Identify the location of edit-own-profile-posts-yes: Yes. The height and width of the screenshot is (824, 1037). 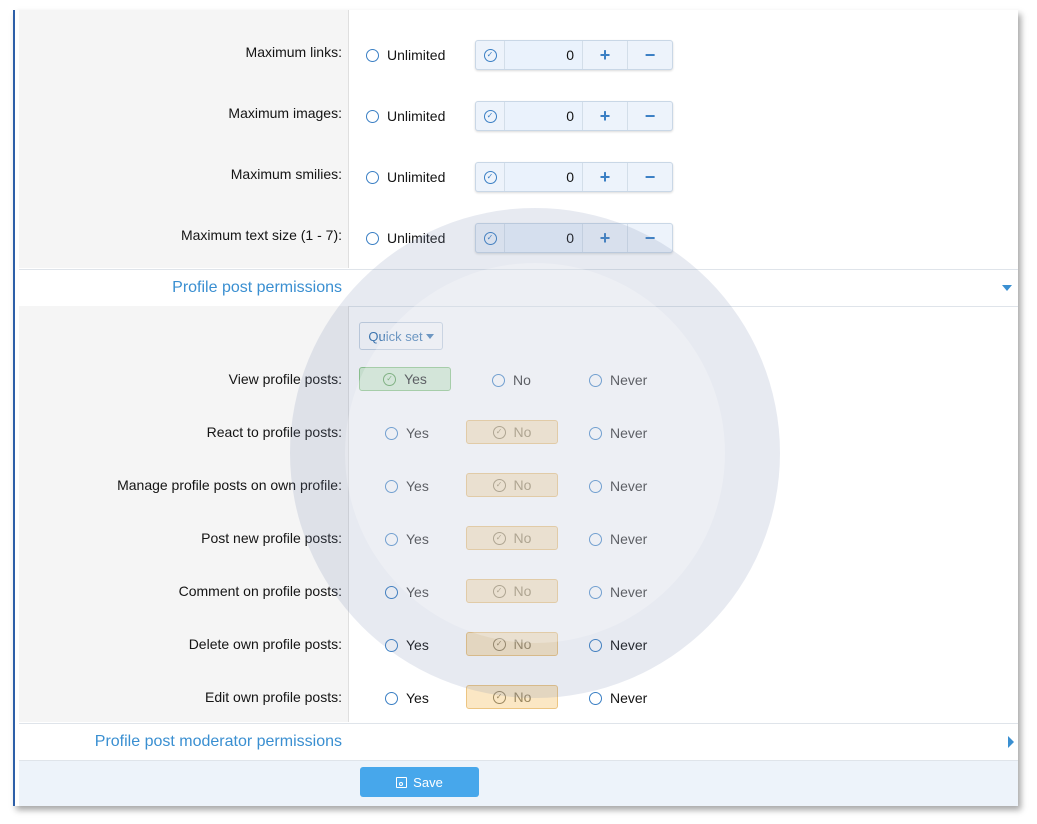
(407, 698).